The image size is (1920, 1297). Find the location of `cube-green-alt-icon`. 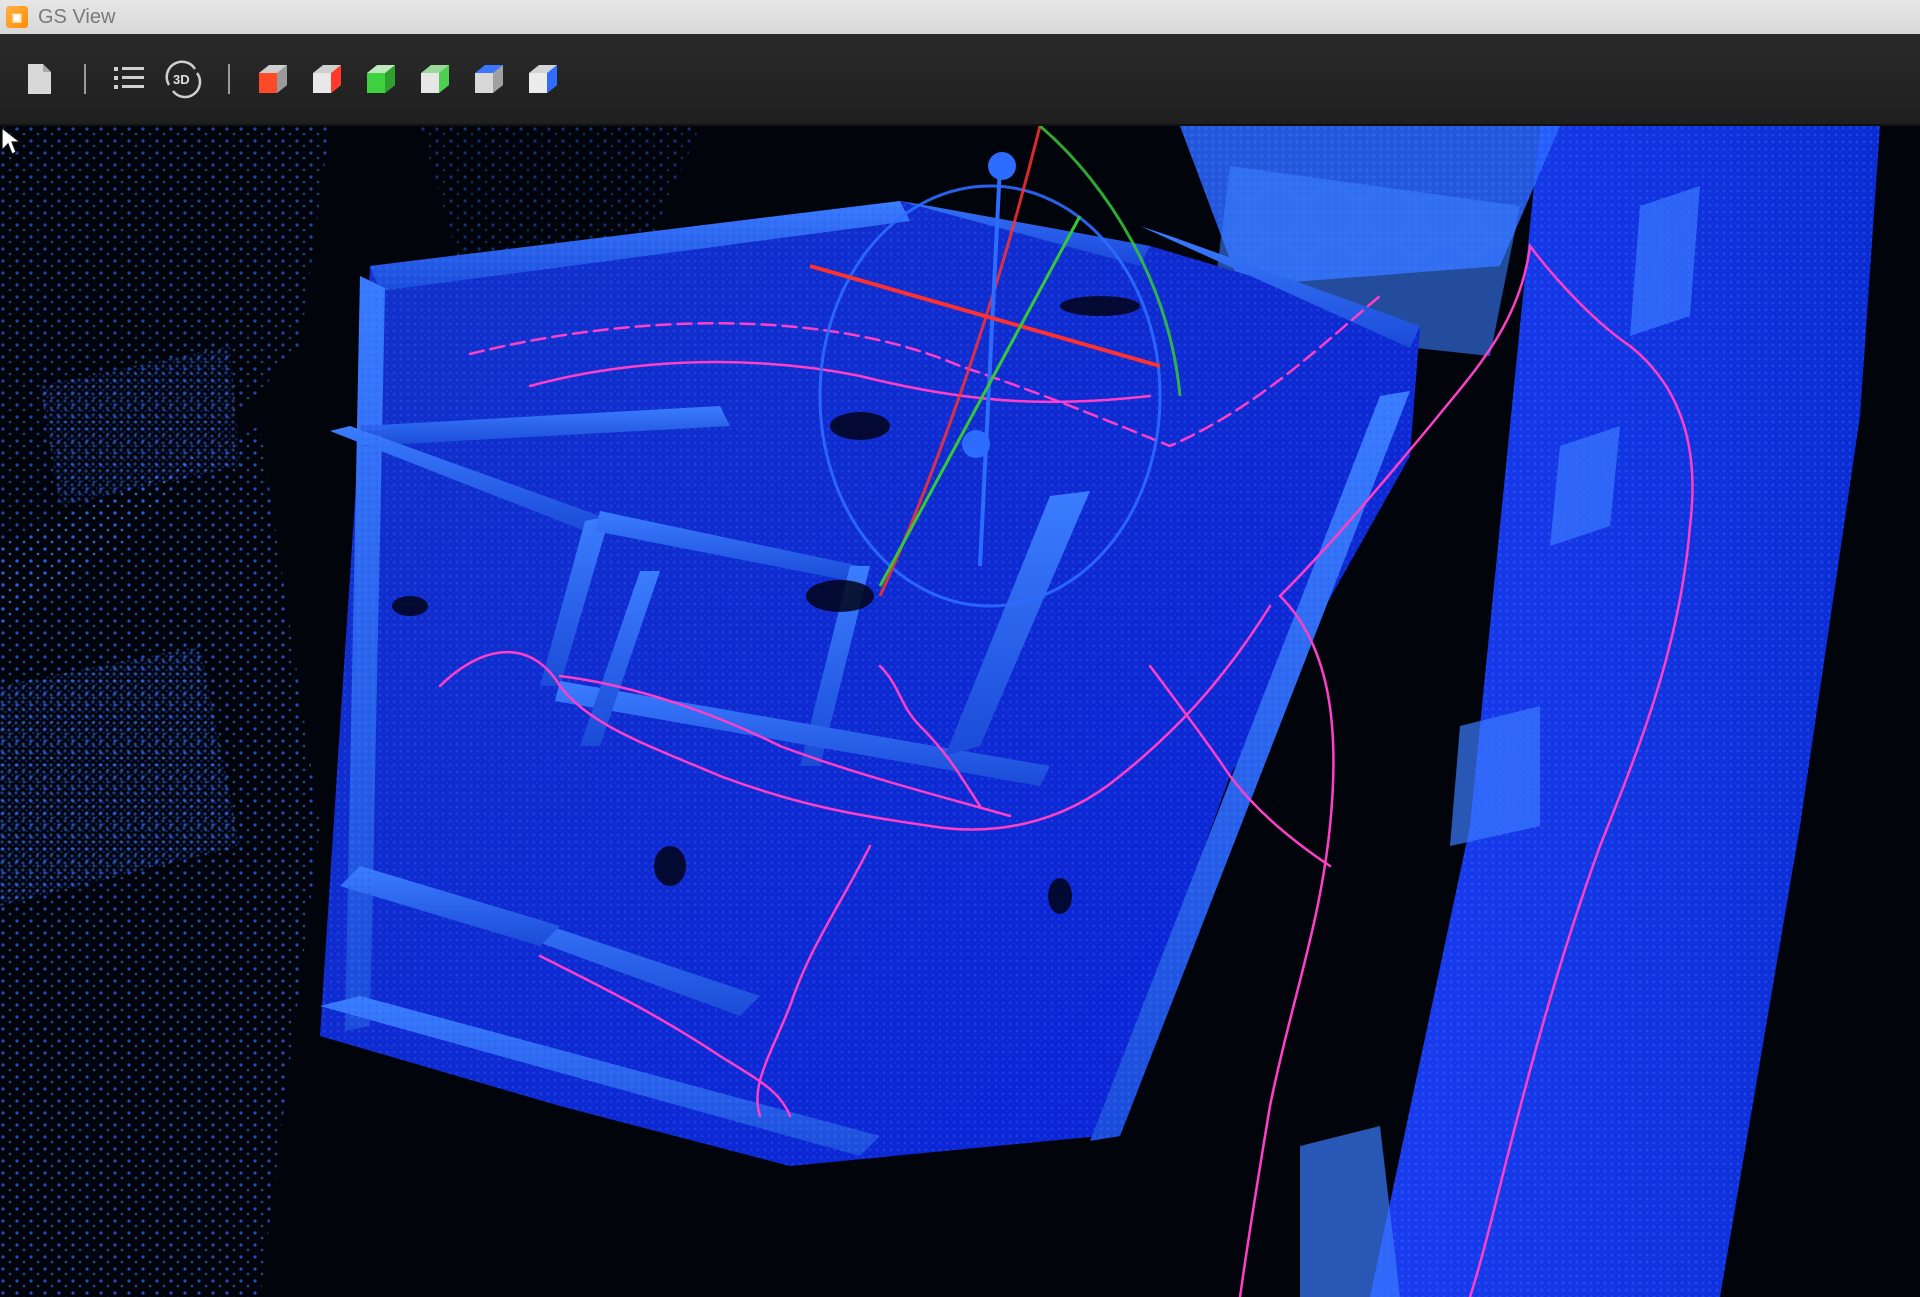

cube-green-alt-icon is located at coordinates (435, 79).